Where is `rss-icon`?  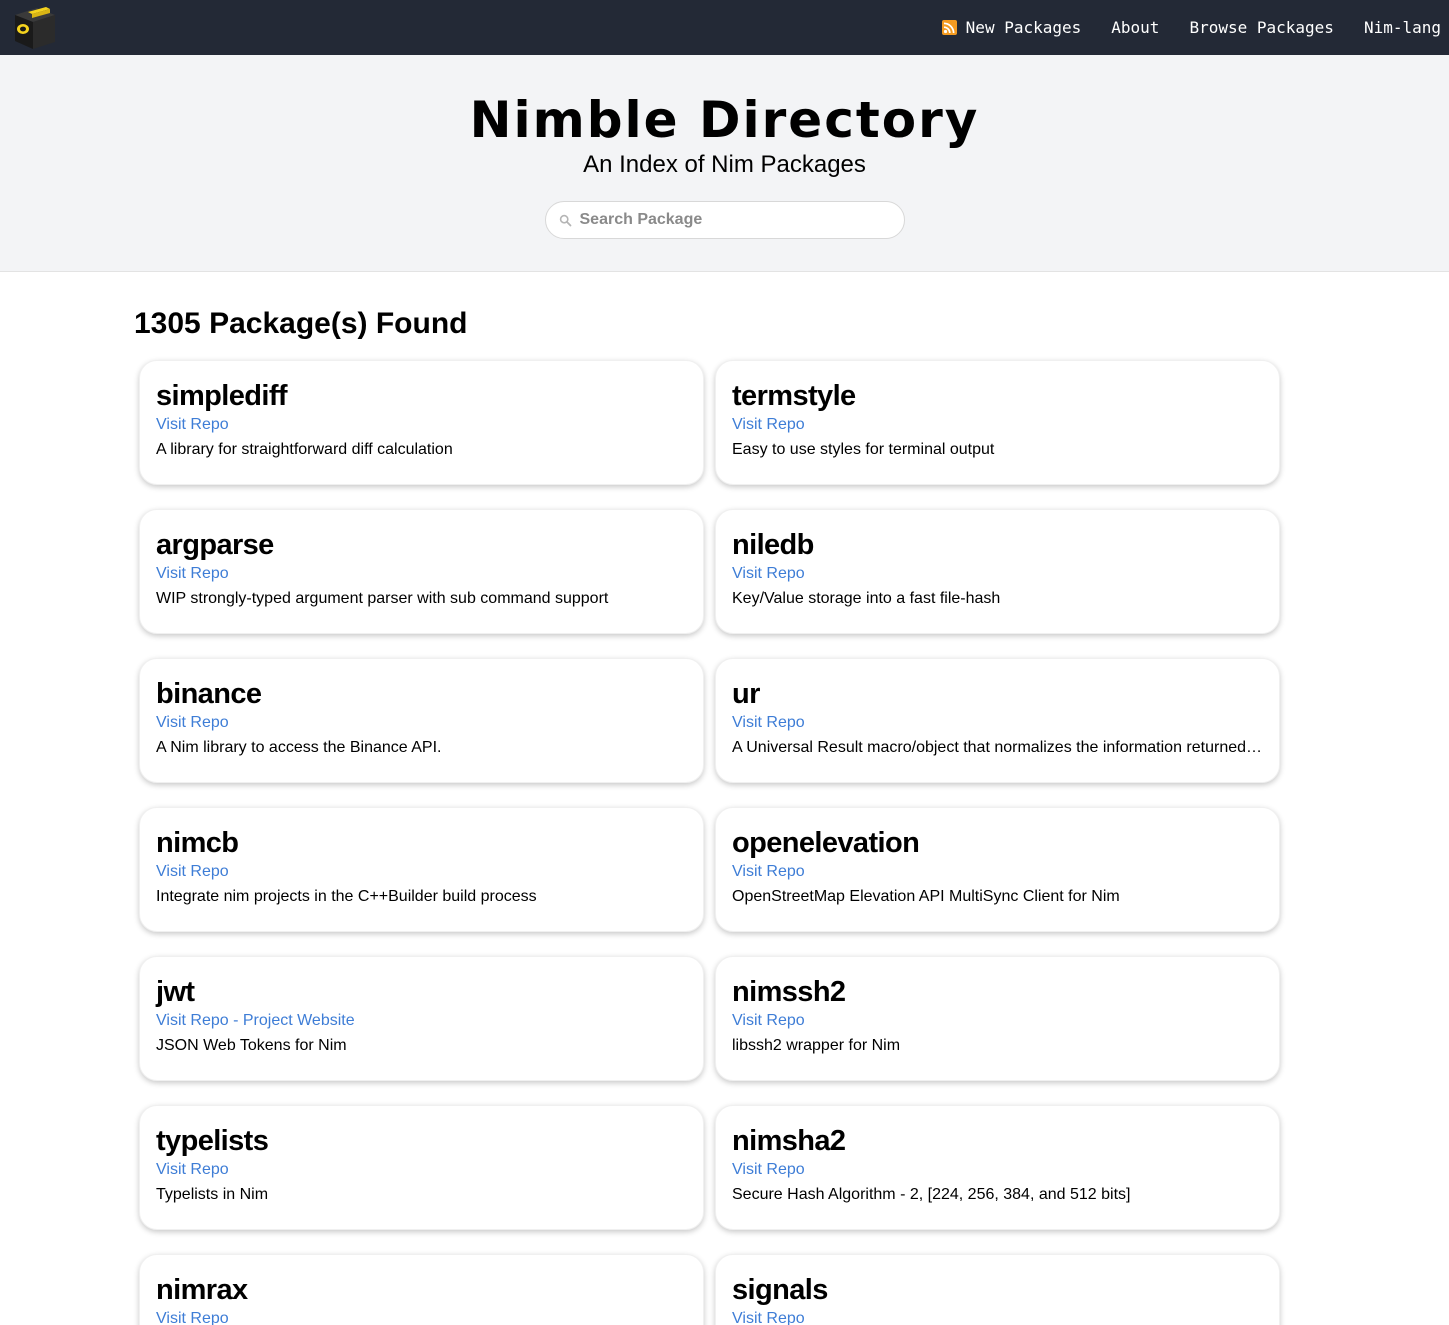 rss-icon is located at coordinates (949, 27).